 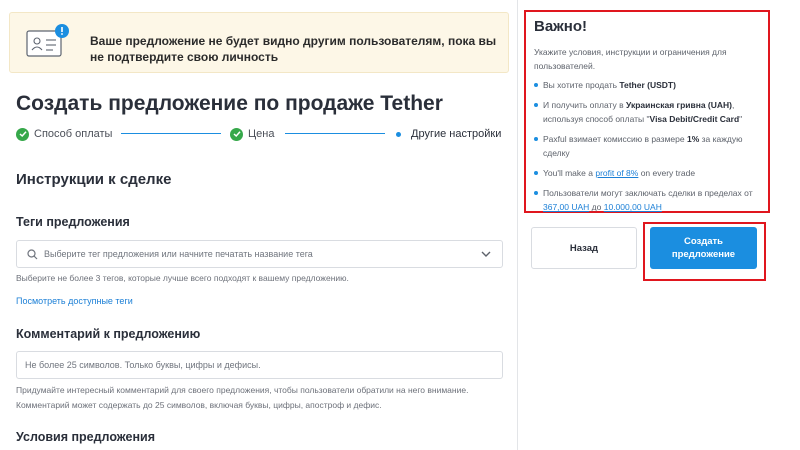 I want to click on create-offer-button: Создать предложение, so click(x=703, y=248).